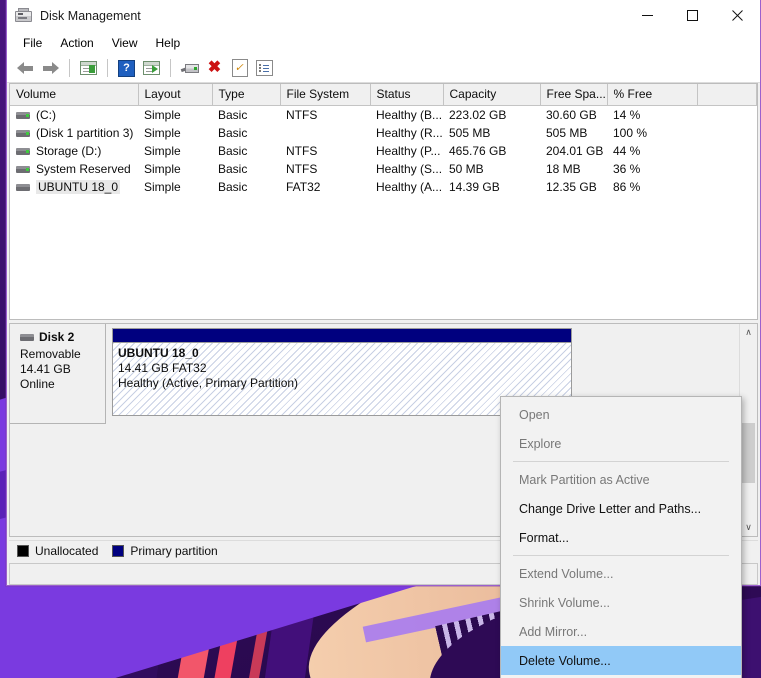  What do you see at coordinates (748, 332) in the screenshot?
I see `scroll-up-icon: ∧` at bounding box center [748, 332].